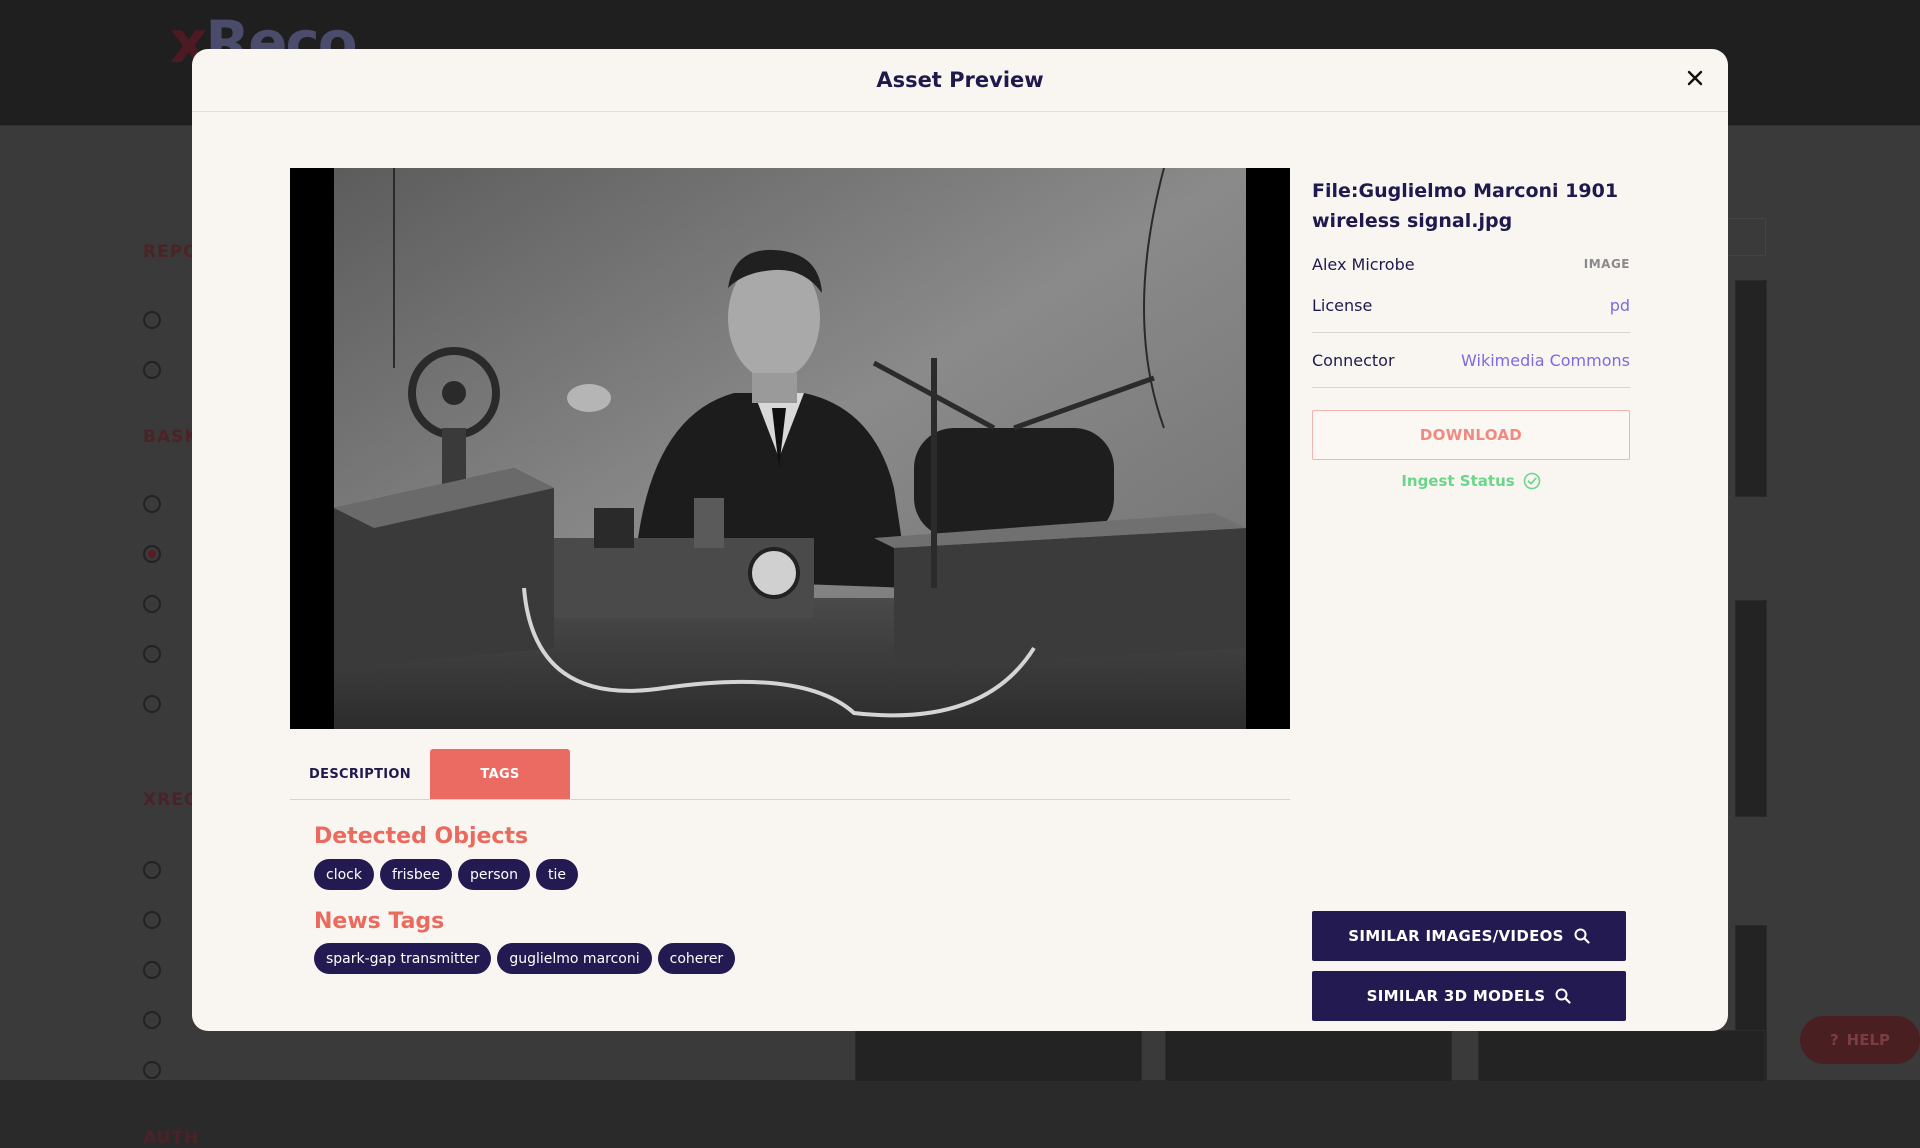 The height and width of the screenshot is (1148, 1920). I want to click on license-link: pd, so click(1620, 305).